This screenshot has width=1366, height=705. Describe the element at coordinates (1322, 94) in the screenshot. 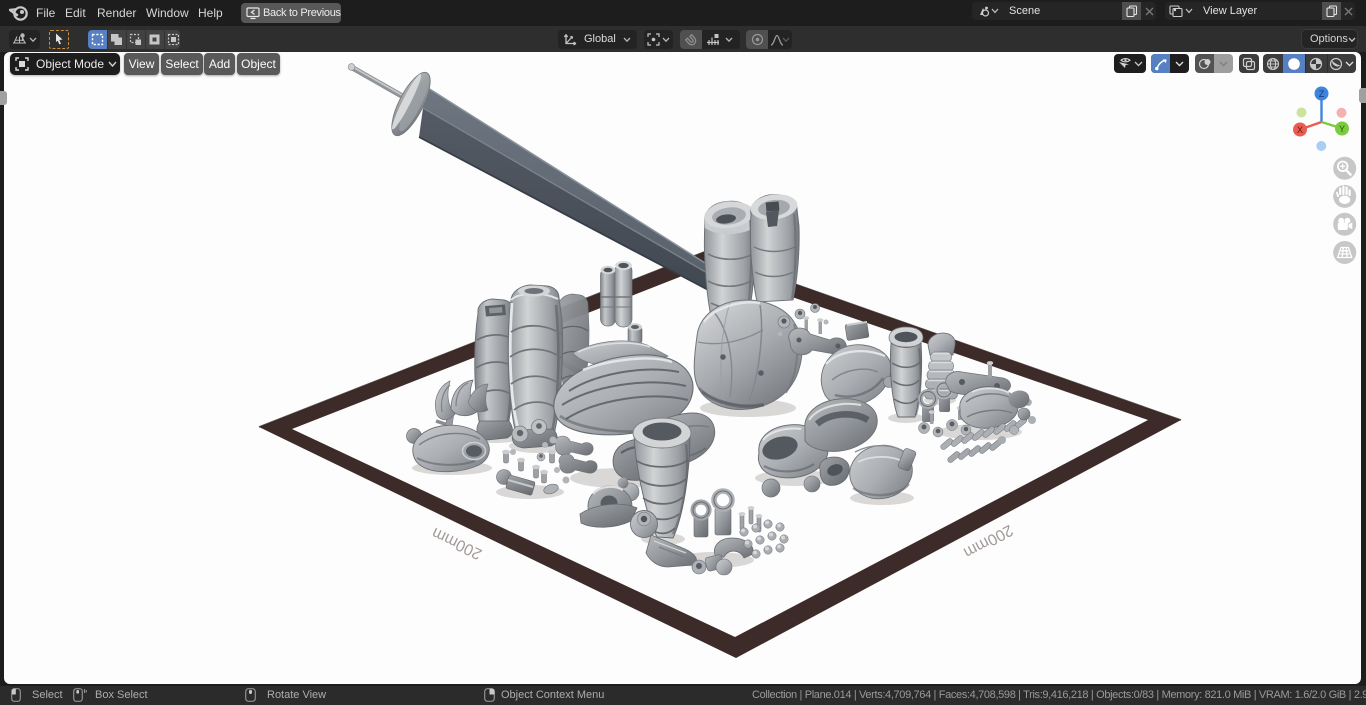

I see `svg-text: Z` at that location.